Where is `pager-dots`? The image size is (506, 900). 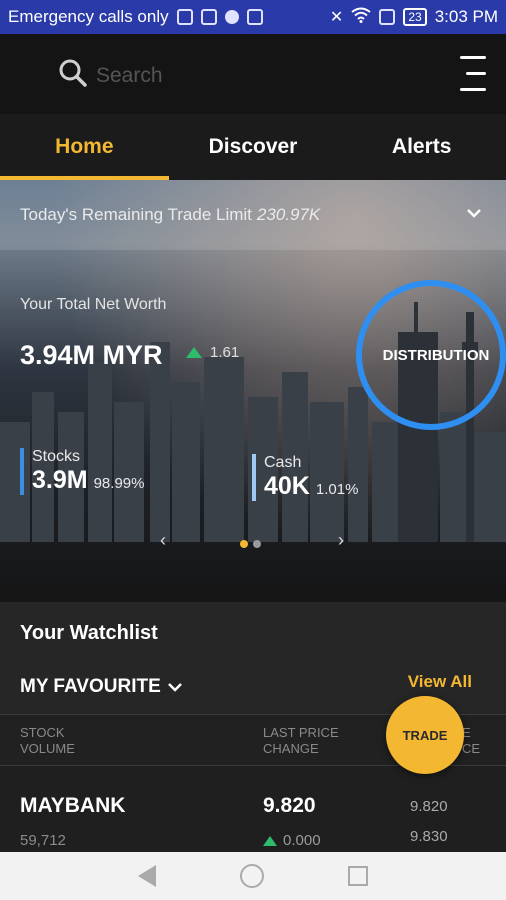 pager-dots is located at coordinates (250, 544).